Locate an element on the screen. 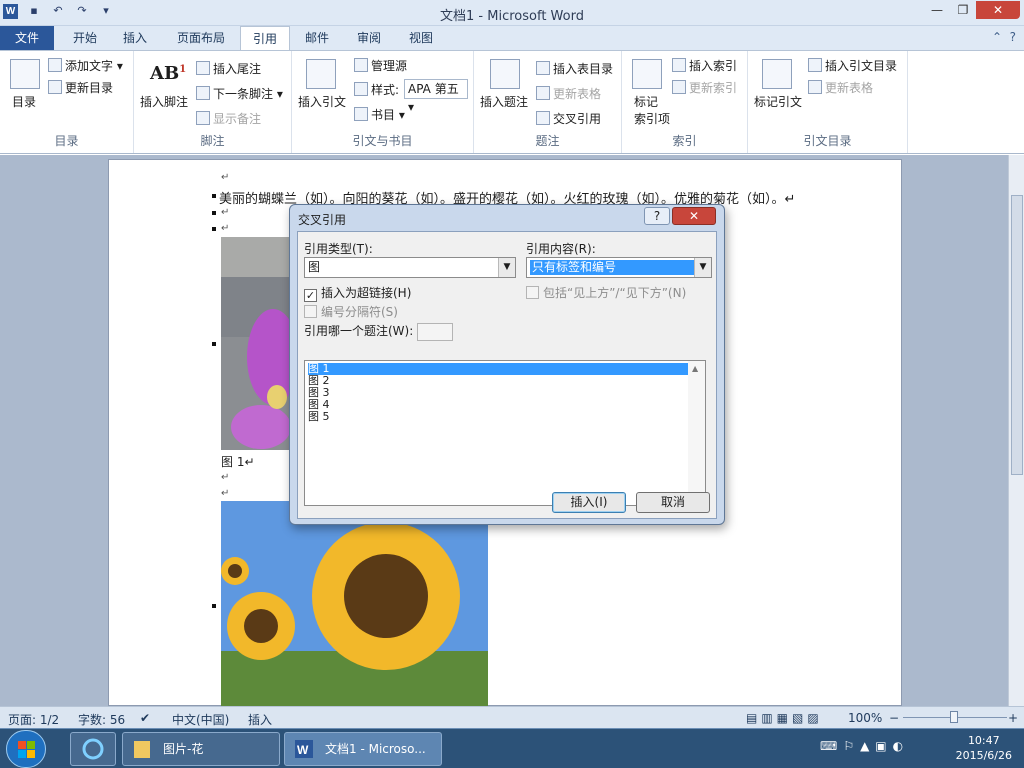  list-item: 图 1 is located at coordinates (499, 369).